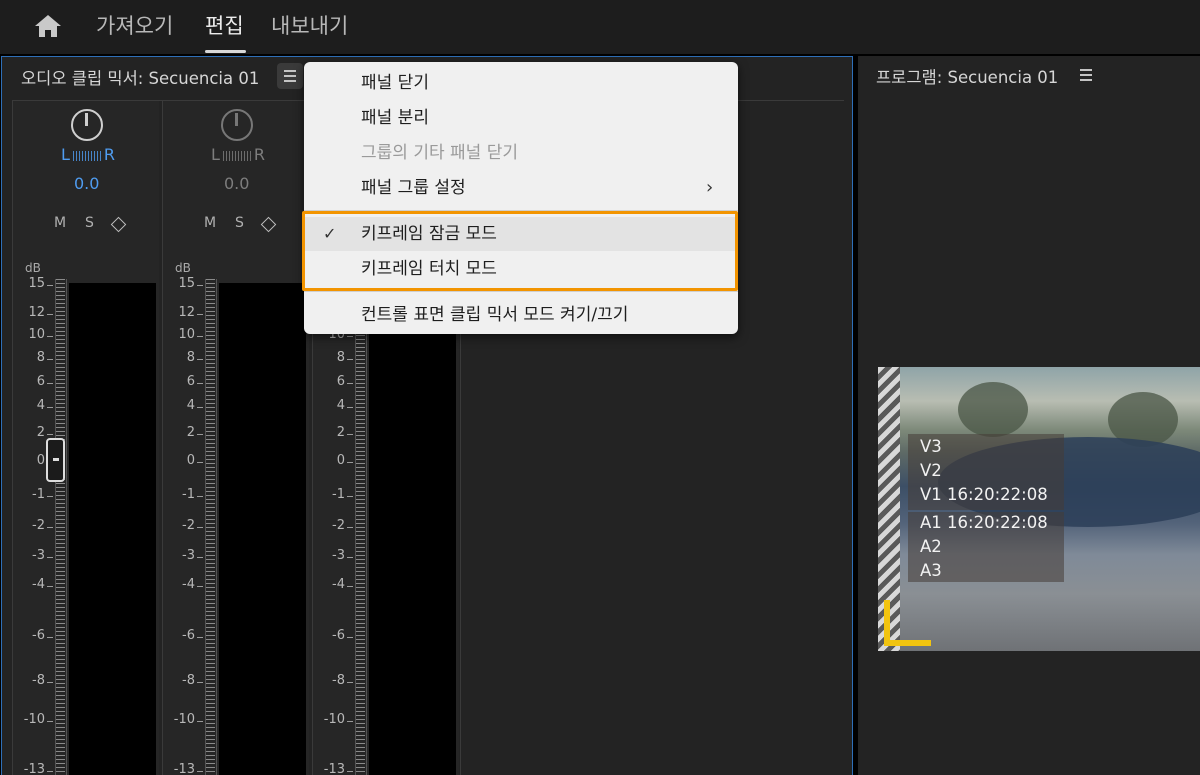 This screenshot has height=775, width=1200. What do you see at coordinates (984, 522) in the screenshot?
I see `overlay-a1-timecode: A1 16:20:22:08` at bounding box center [984, 522].